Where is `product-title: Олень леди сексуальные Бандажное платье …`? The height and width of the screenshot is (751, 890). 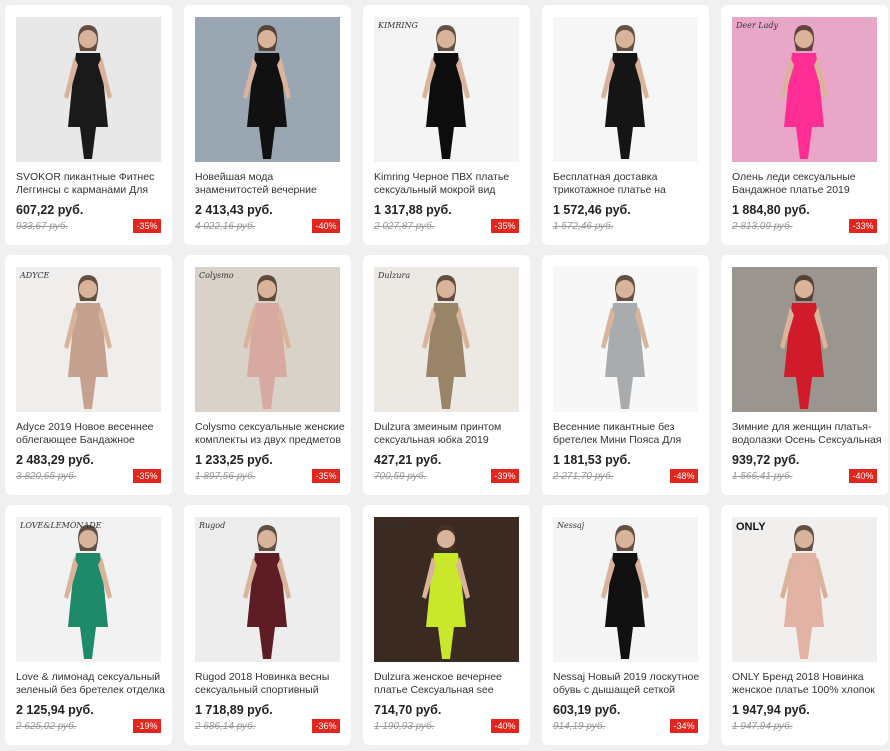
product-title: Олень леди сексуальные Бандажное платье … is located at coordinates (808, 183).